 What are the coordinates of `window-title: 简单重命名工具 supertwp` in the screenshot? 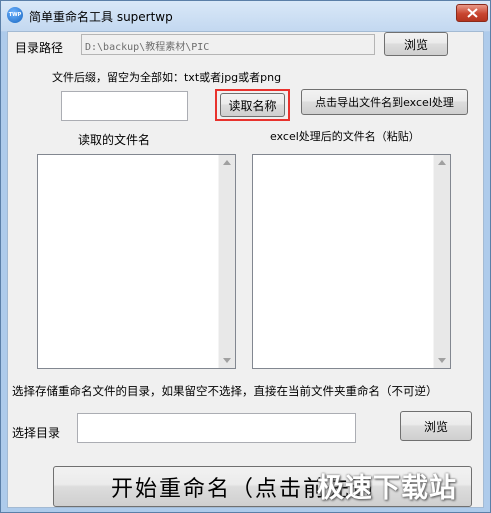 It's located at (101, 17).